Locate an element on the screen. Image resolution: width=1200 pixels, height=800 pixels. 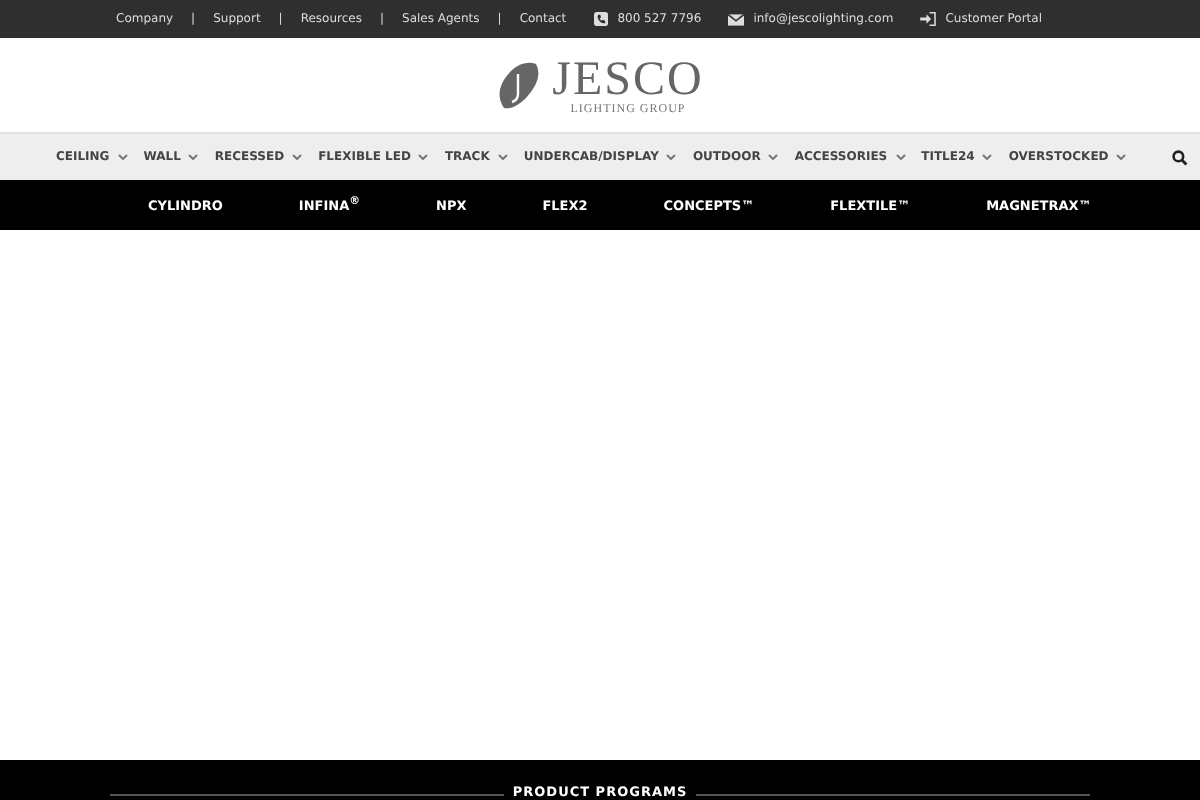
logo-wordmark: JESCO is located at coordinates (628, 79).